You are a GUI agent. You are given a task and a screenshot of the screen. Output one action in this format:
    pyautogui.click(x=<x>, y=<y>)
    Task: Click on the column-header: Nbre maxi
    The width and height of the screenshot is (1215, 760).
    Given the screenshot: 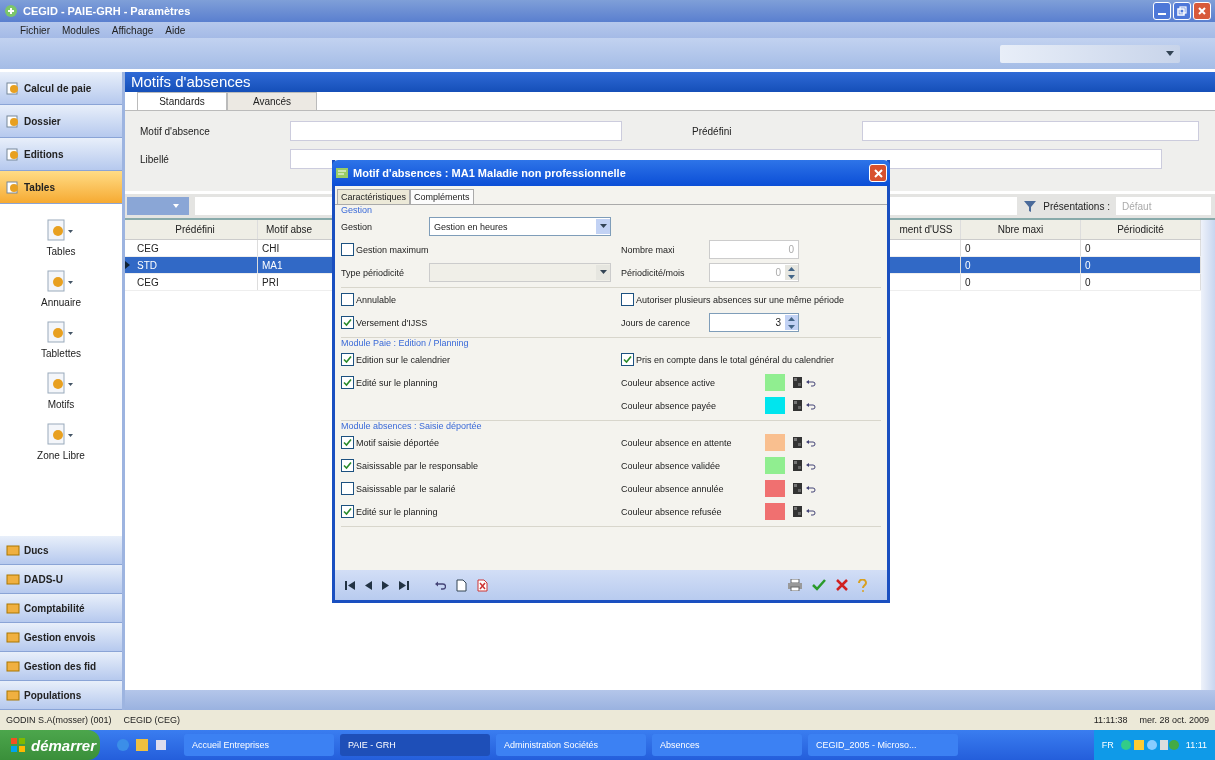 What is the action you would take?
    pyautogui.click(x=1021, y=229)
    